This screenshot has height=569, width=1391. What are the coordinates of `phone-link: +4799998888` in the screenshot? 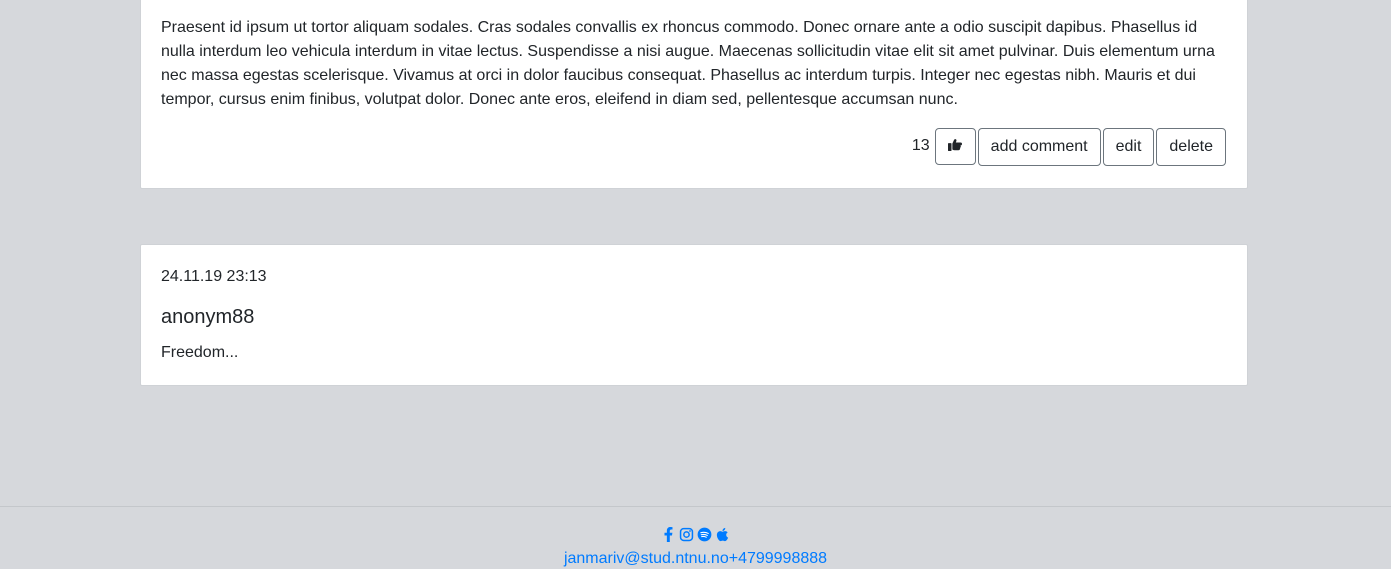 It's located at (778, 558).